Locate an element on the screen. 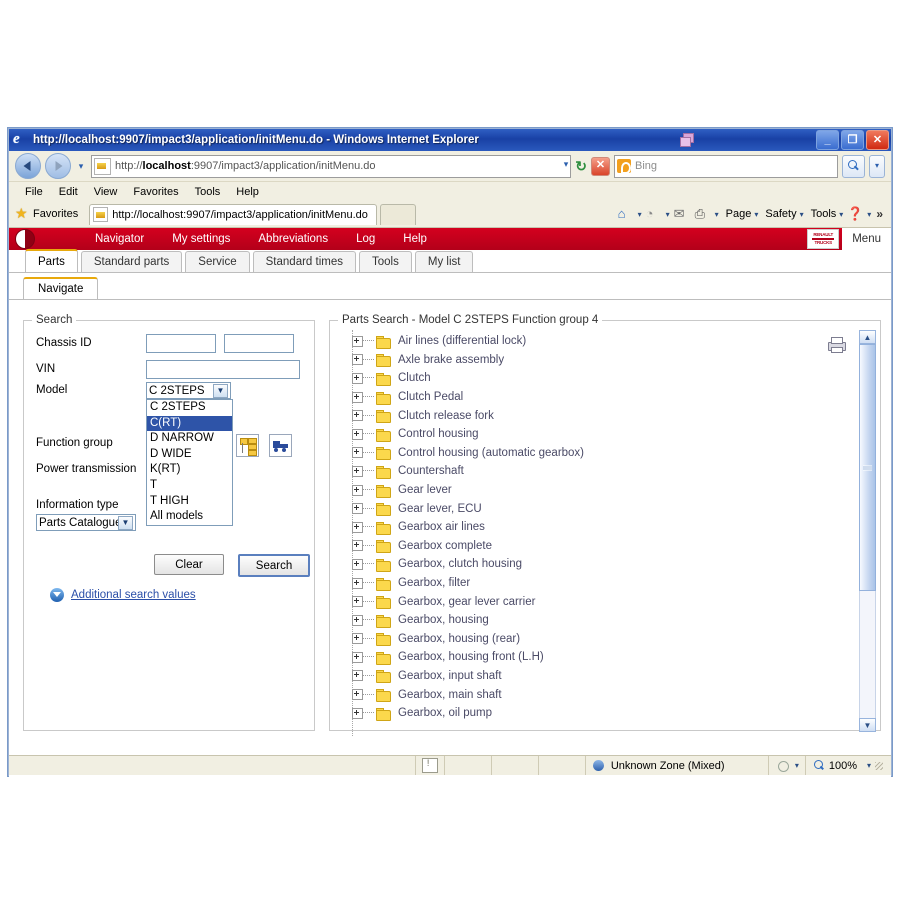  status-notify-icon-cell is located at coordinates (430, 765).